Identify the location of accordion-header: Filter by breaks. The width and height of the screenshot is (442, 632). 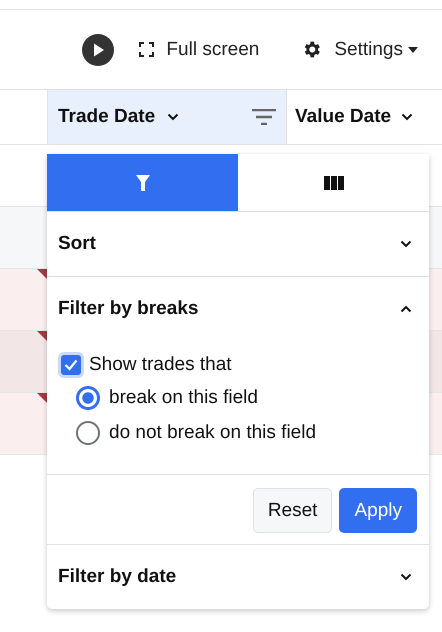
(238, 309).